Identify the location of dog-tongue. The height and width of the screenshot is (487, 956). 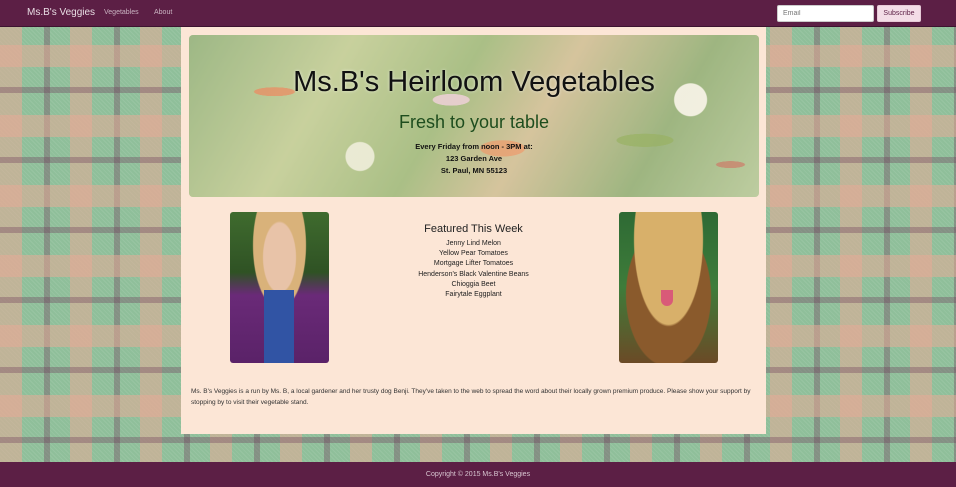
(667, 298).